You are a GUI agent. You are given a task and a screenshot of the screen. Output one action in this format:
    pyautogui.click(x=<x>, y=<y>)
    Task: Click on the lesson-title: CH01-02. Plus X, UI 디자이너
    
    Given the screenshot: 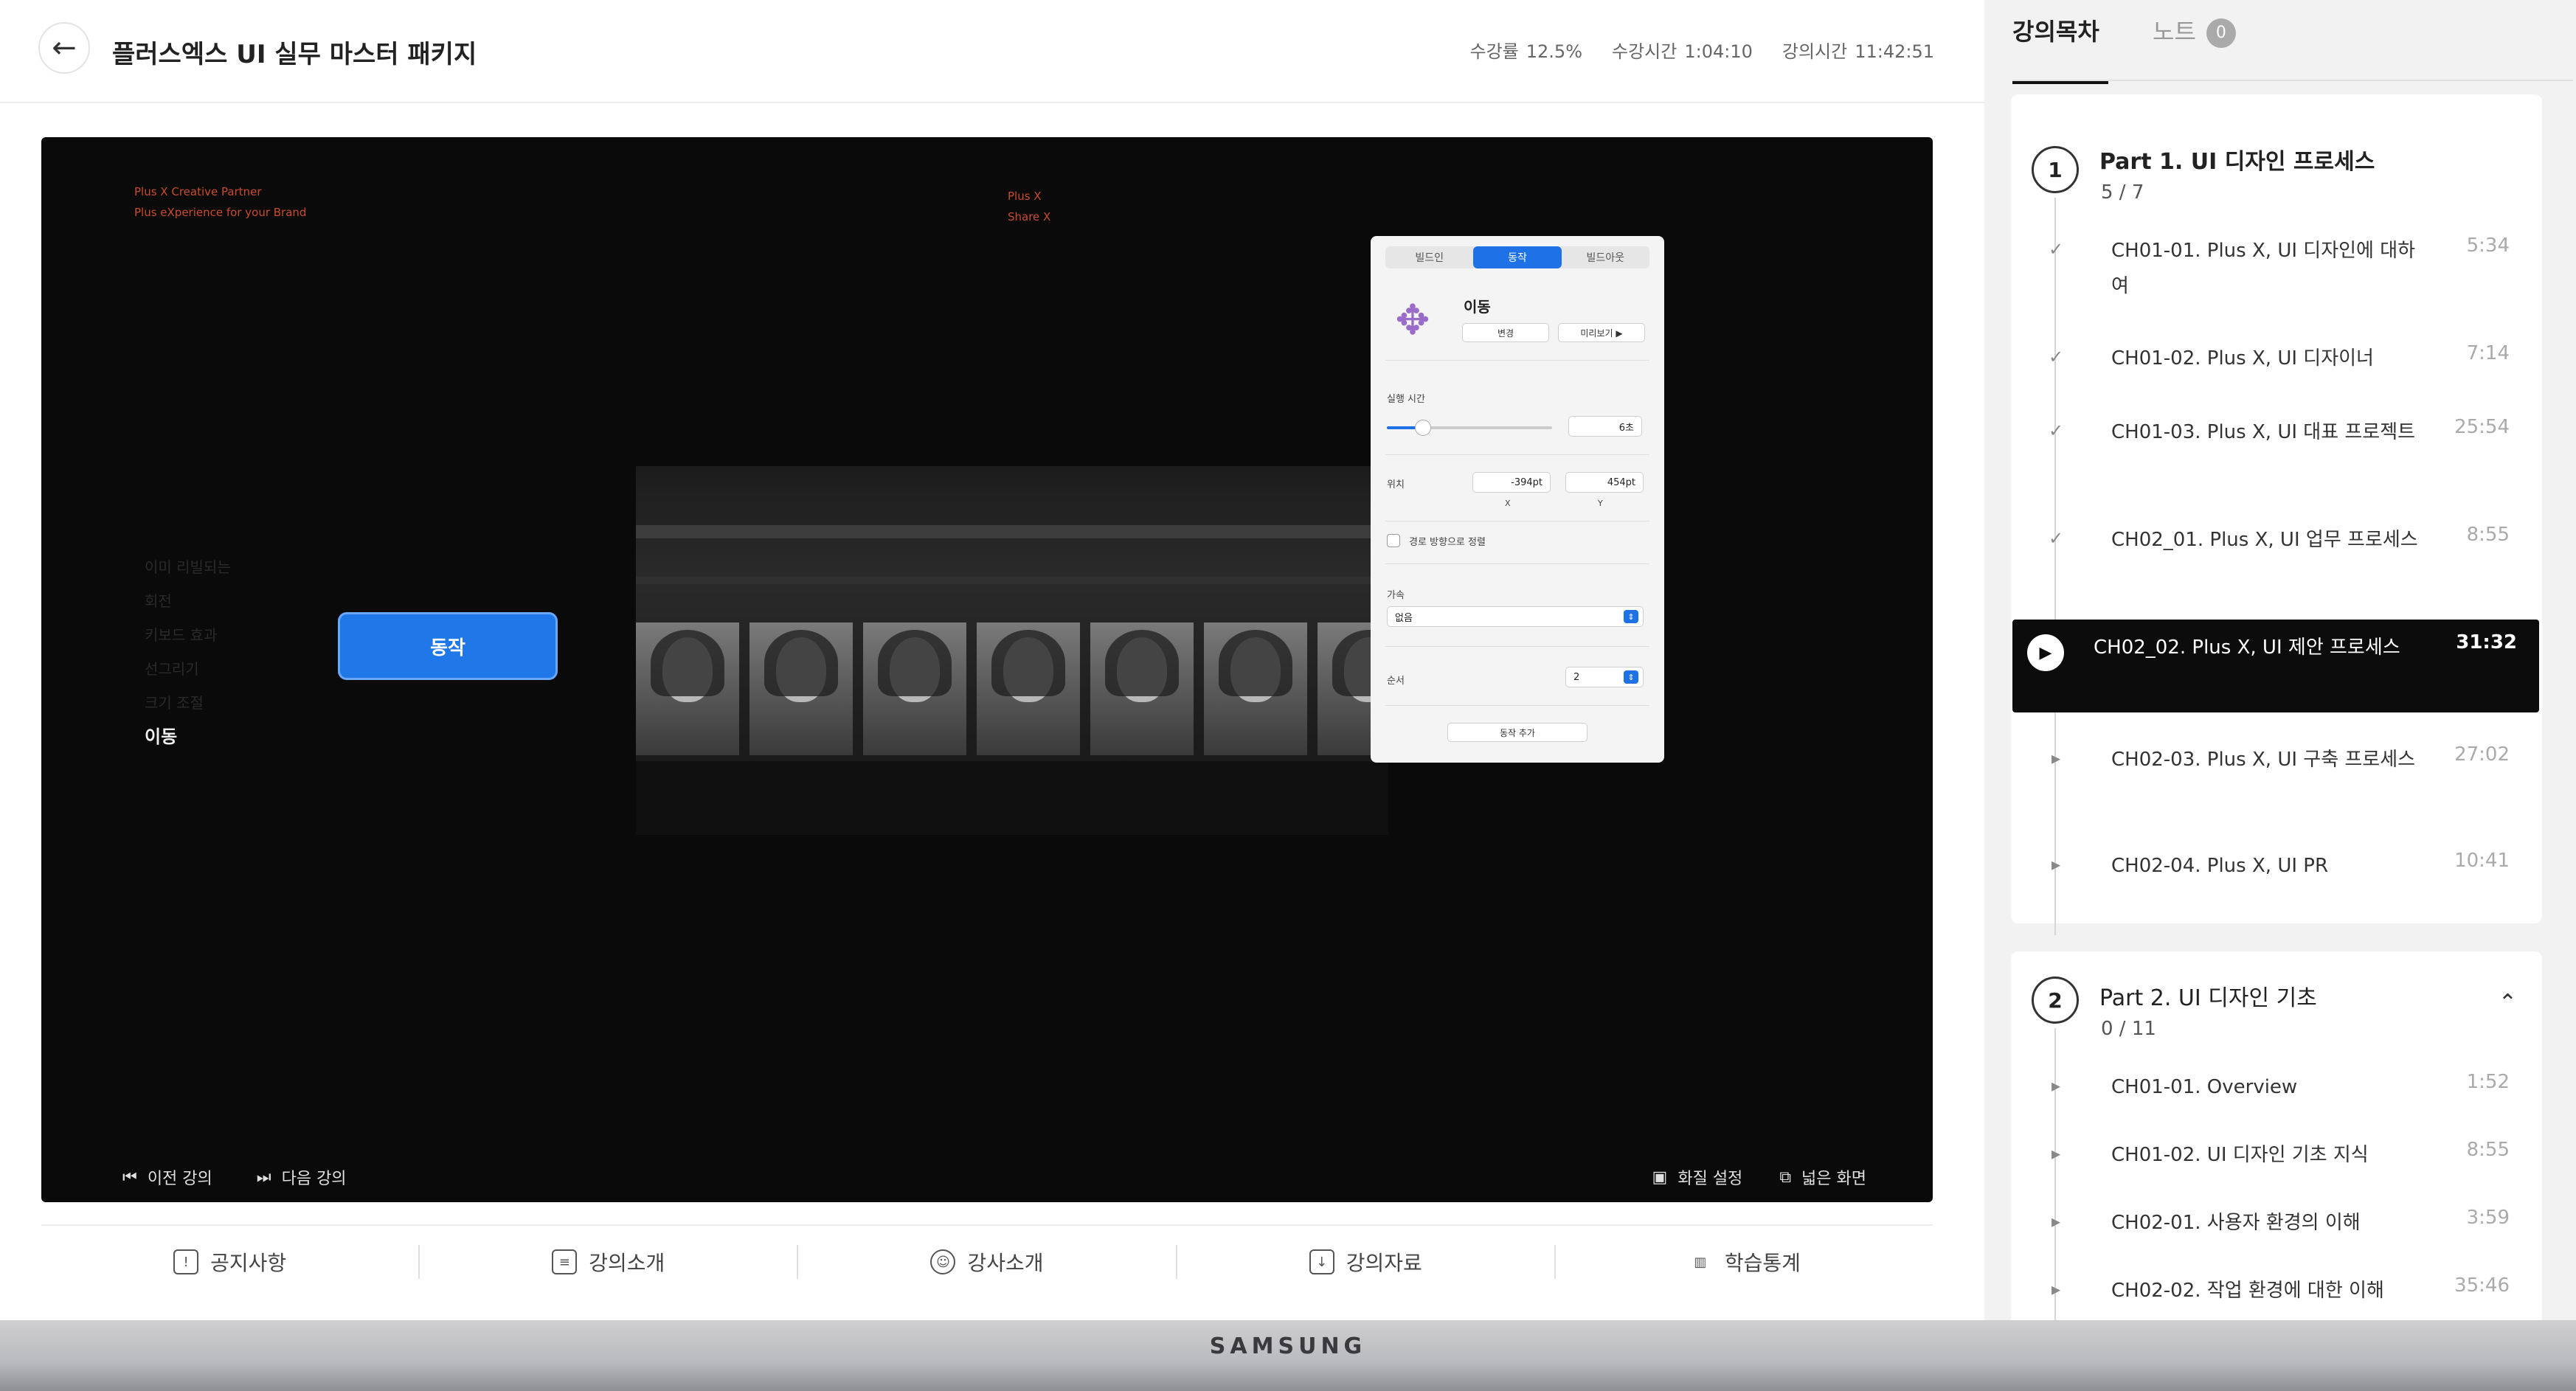 What is the action you would take?
    pyautogui.click(x=2243, y=358)
    